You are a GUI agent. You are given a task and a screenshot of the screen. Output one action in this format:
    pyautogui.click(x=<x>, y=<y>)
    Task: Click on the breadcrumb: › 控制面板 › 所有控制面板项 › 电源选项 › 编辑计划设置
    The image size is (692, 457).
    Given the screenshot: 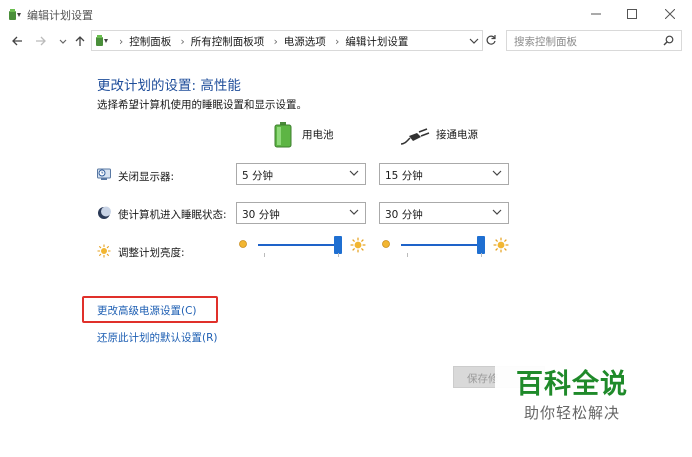 What is the action you would take?
    pyautogui.click(x=260, y=41)
    